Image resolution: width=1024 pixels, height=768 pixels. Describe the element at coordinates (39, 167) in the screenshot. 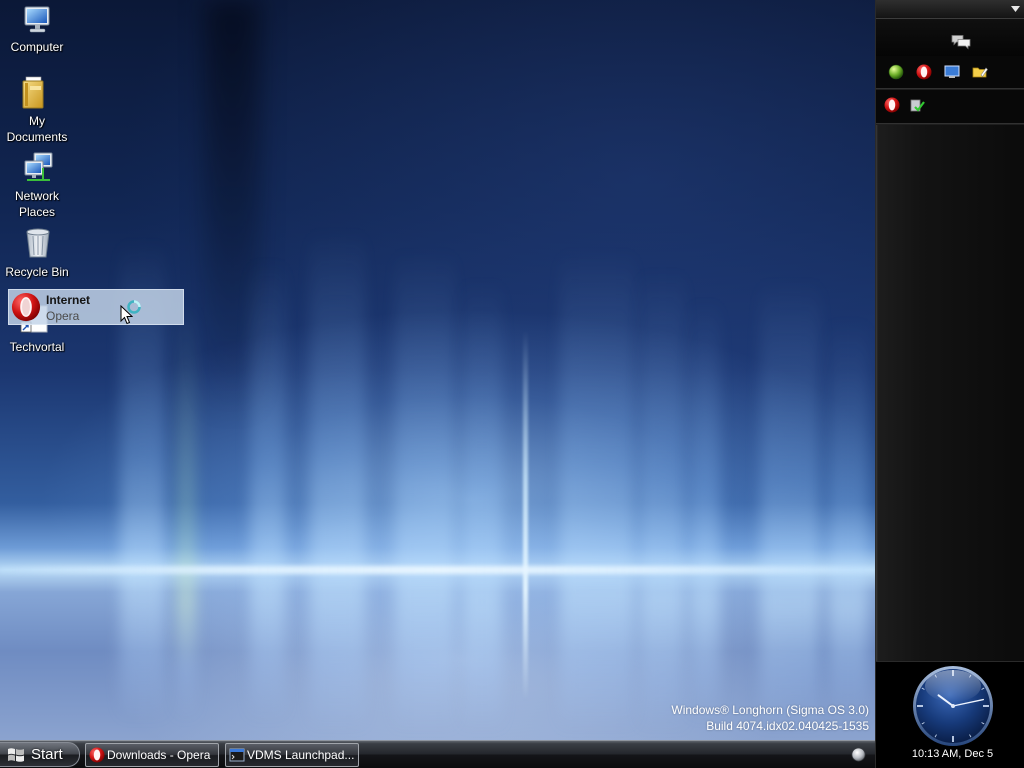

I see `network-places-icon` at that location.